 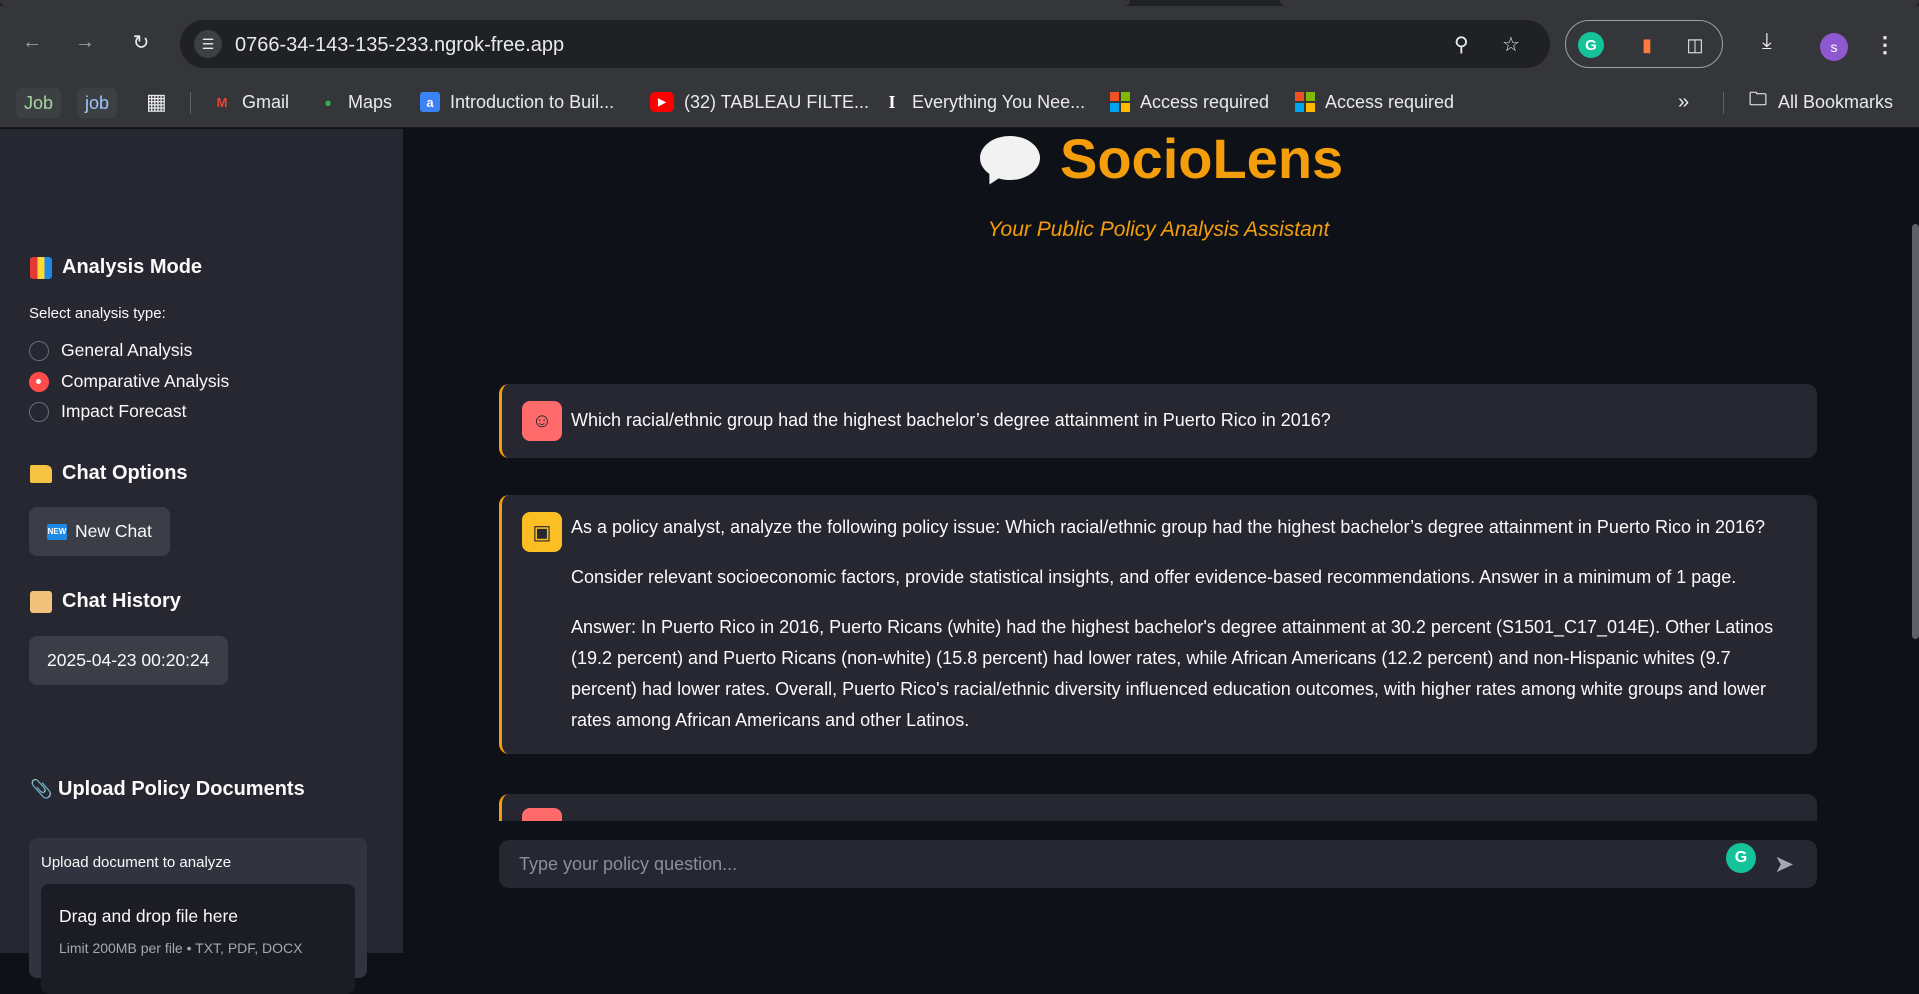 What do you see at coordinates (132, 267) in the screenshot?
I see `analysis-mode-heading-text: Analysis Mode` at bounding box center [132, 267].